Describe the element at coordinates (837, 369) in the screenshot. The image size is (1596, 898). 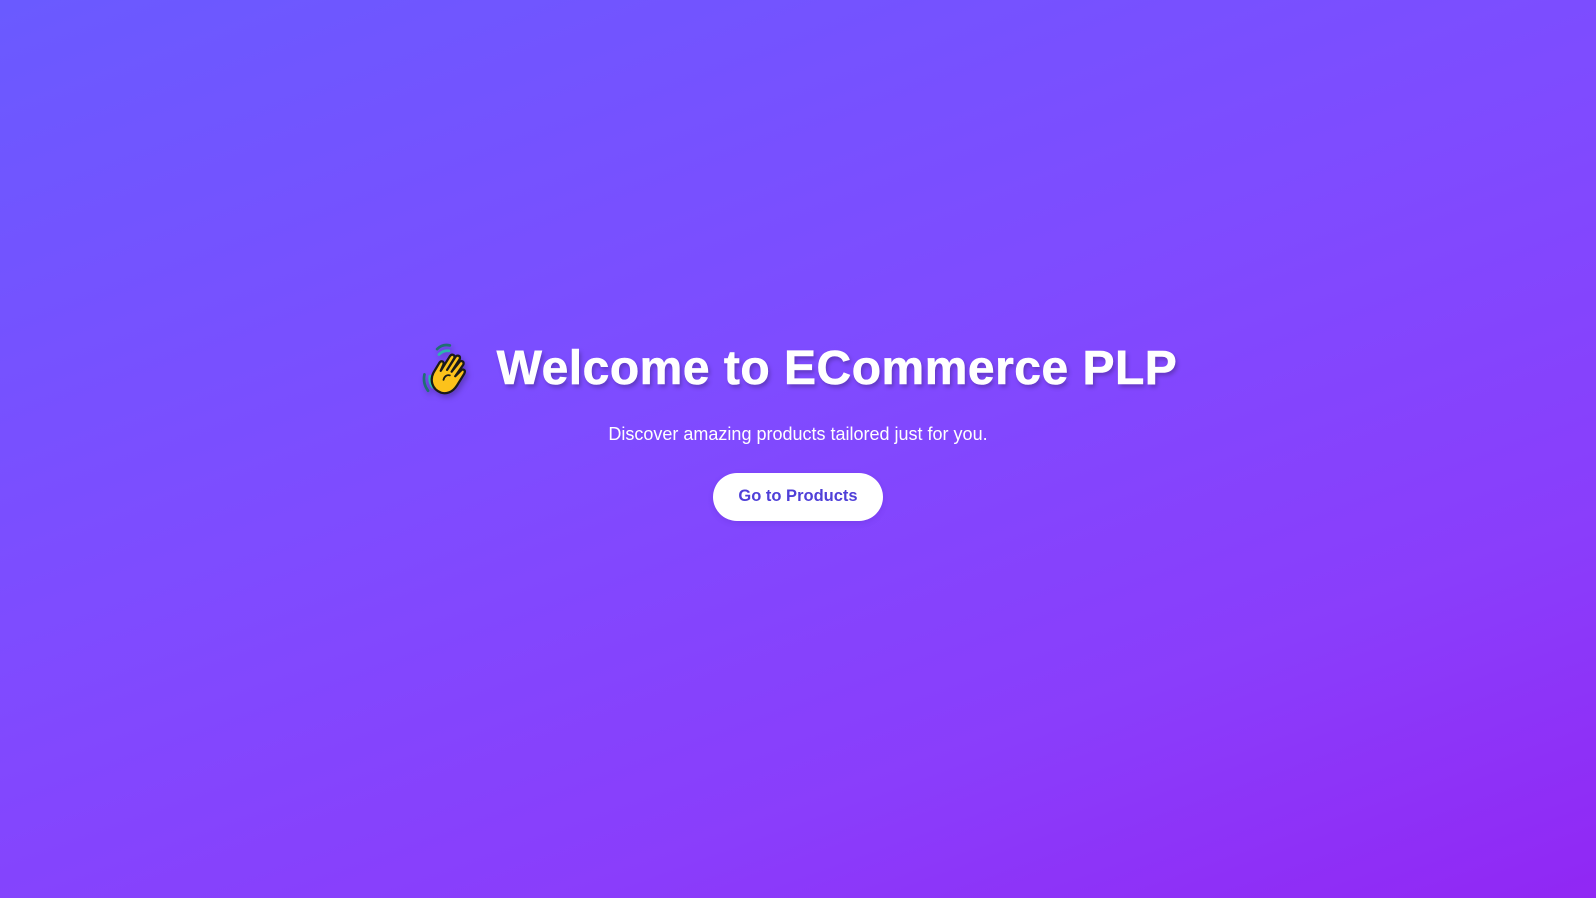
I see `page-title: Welcome to ECommerce PLP` at that location.